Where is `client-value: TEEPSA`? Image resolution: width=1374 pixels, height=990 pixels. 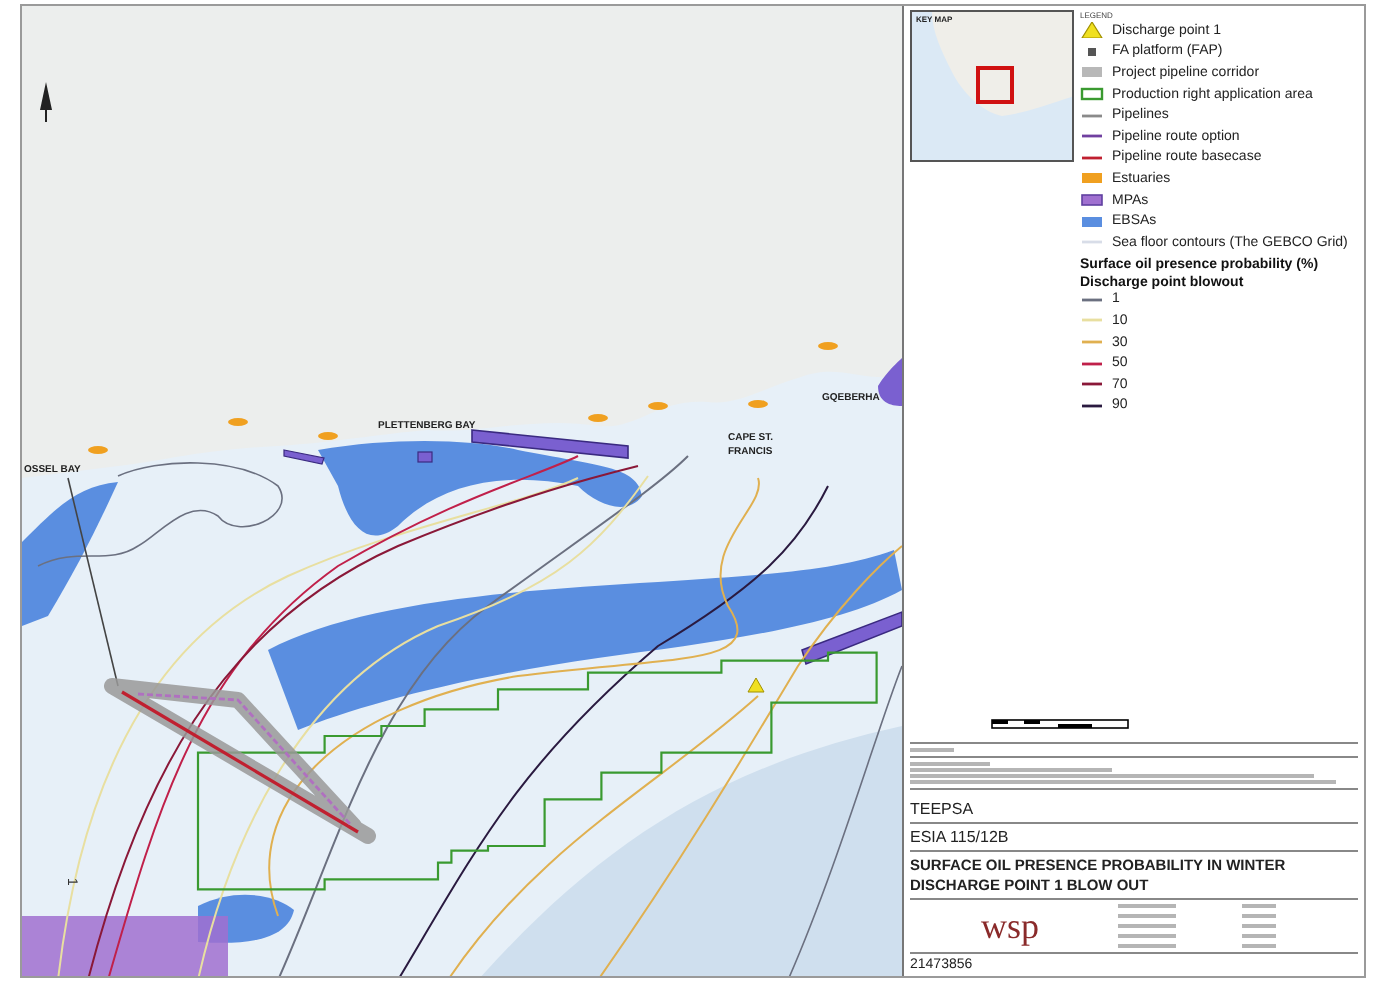 client-value: TEEPSA is located at coordinates (943, 809).